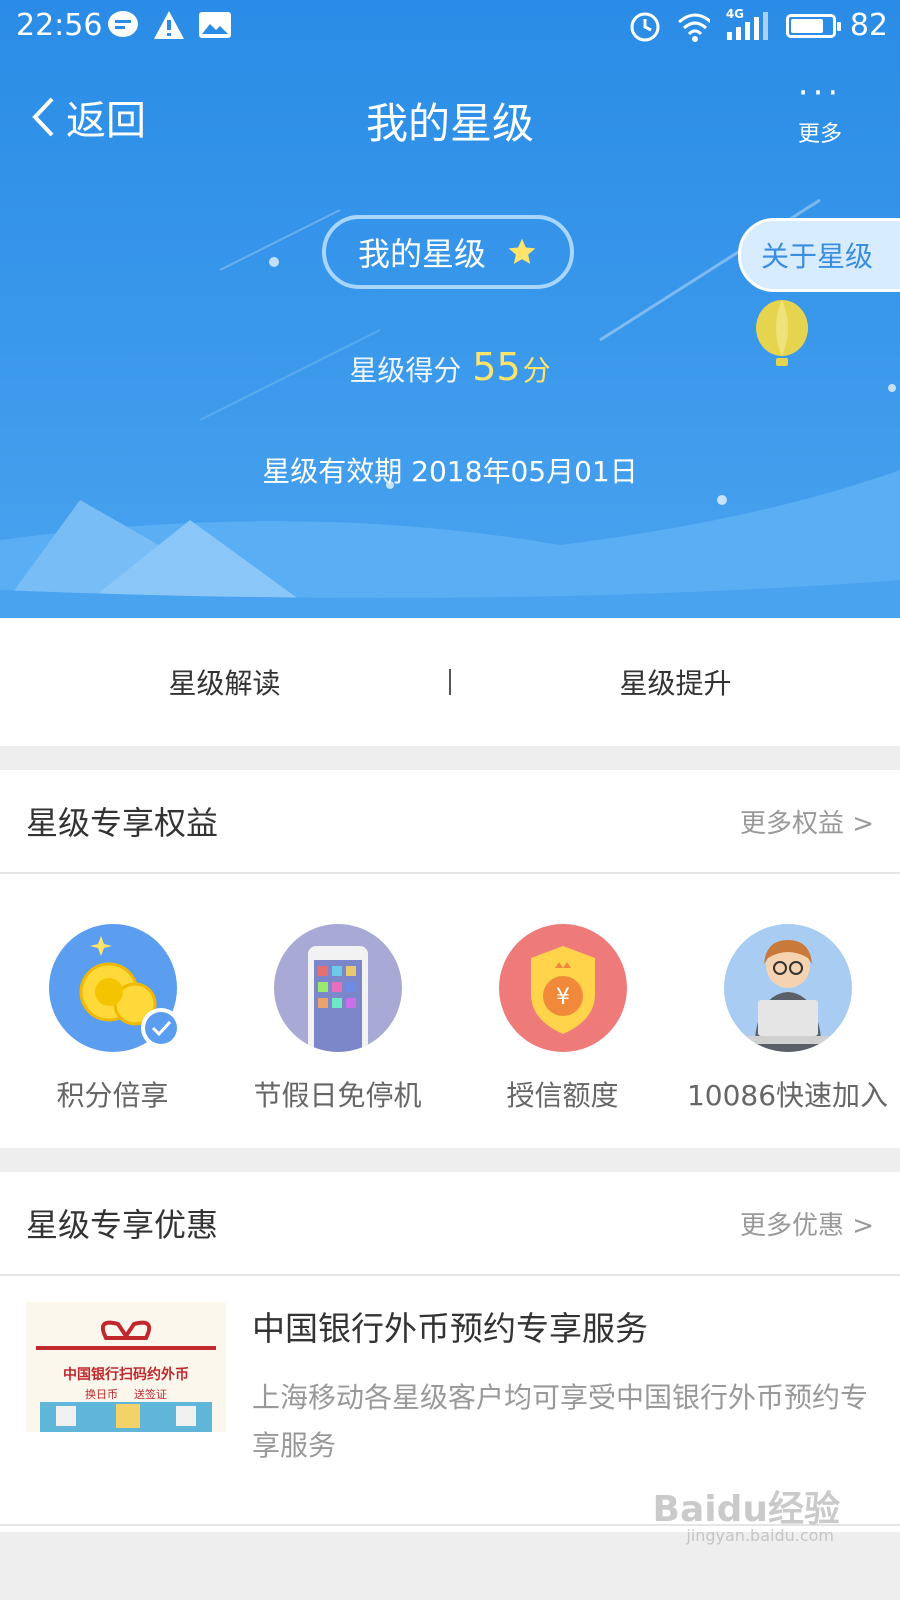 The image size is (900, 1600). I want to click on warning-icon, so click(169, 25).